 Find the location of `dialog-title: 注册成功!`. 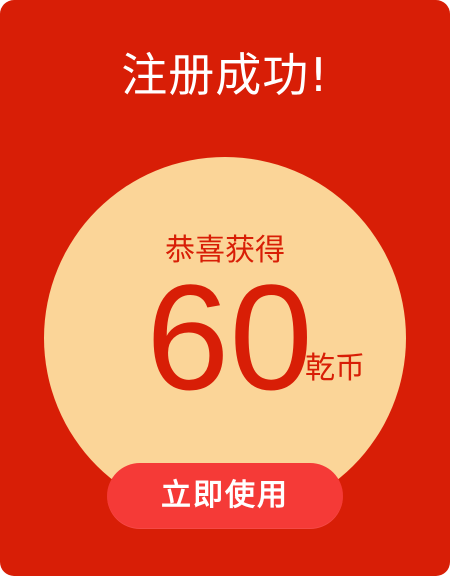

dialog-title: 注册成功! is located at coordinates (225, 75).